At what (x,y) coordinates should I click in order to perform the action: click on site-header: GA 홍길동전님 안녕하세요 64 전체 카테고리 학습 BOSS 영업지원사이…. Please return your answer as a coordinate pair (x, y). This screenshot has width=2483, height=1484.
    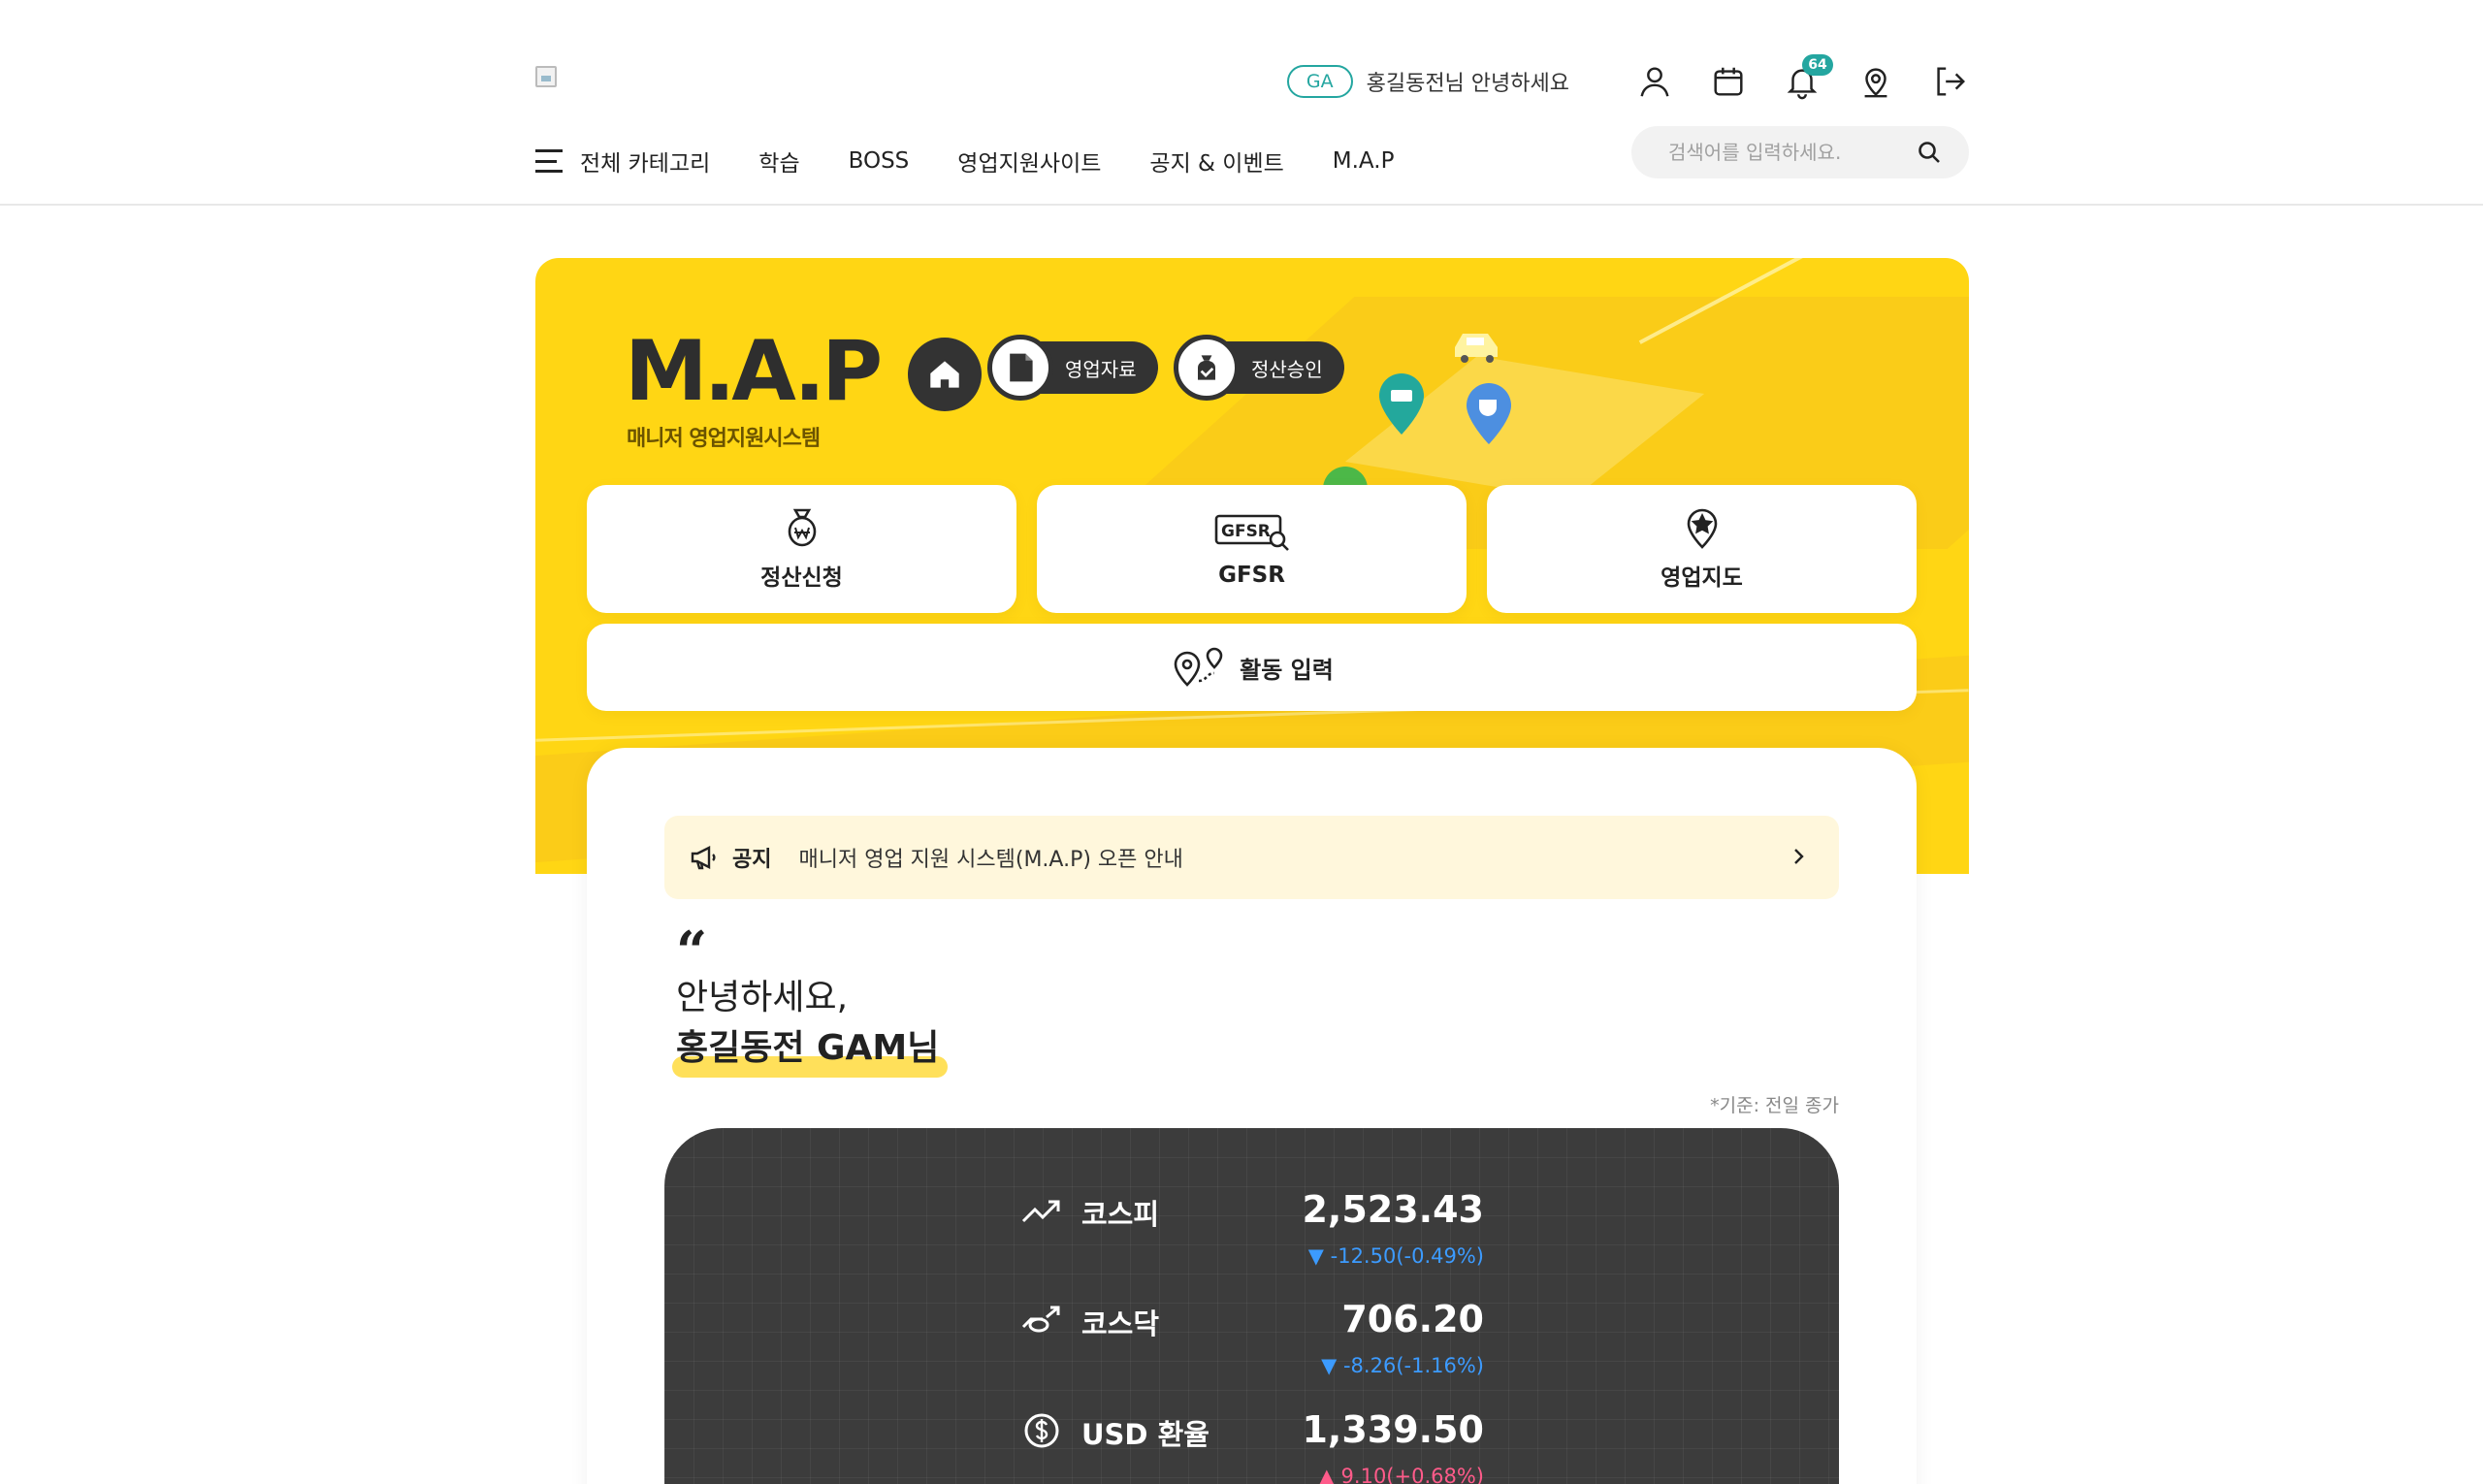
    Looking at the image, I should click on (1242, 103).